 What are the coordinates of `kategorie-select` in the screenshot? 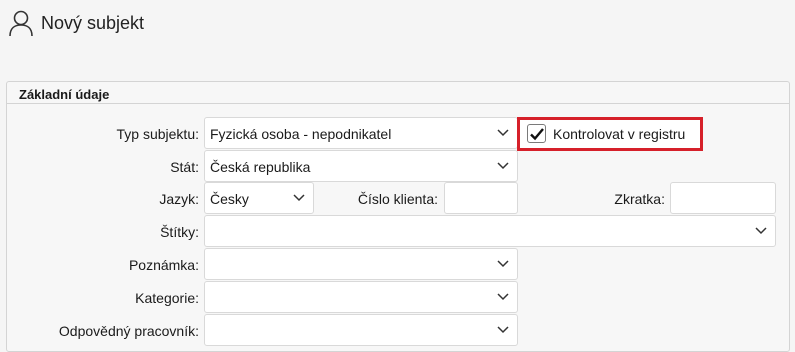 It's located at (361, 297).